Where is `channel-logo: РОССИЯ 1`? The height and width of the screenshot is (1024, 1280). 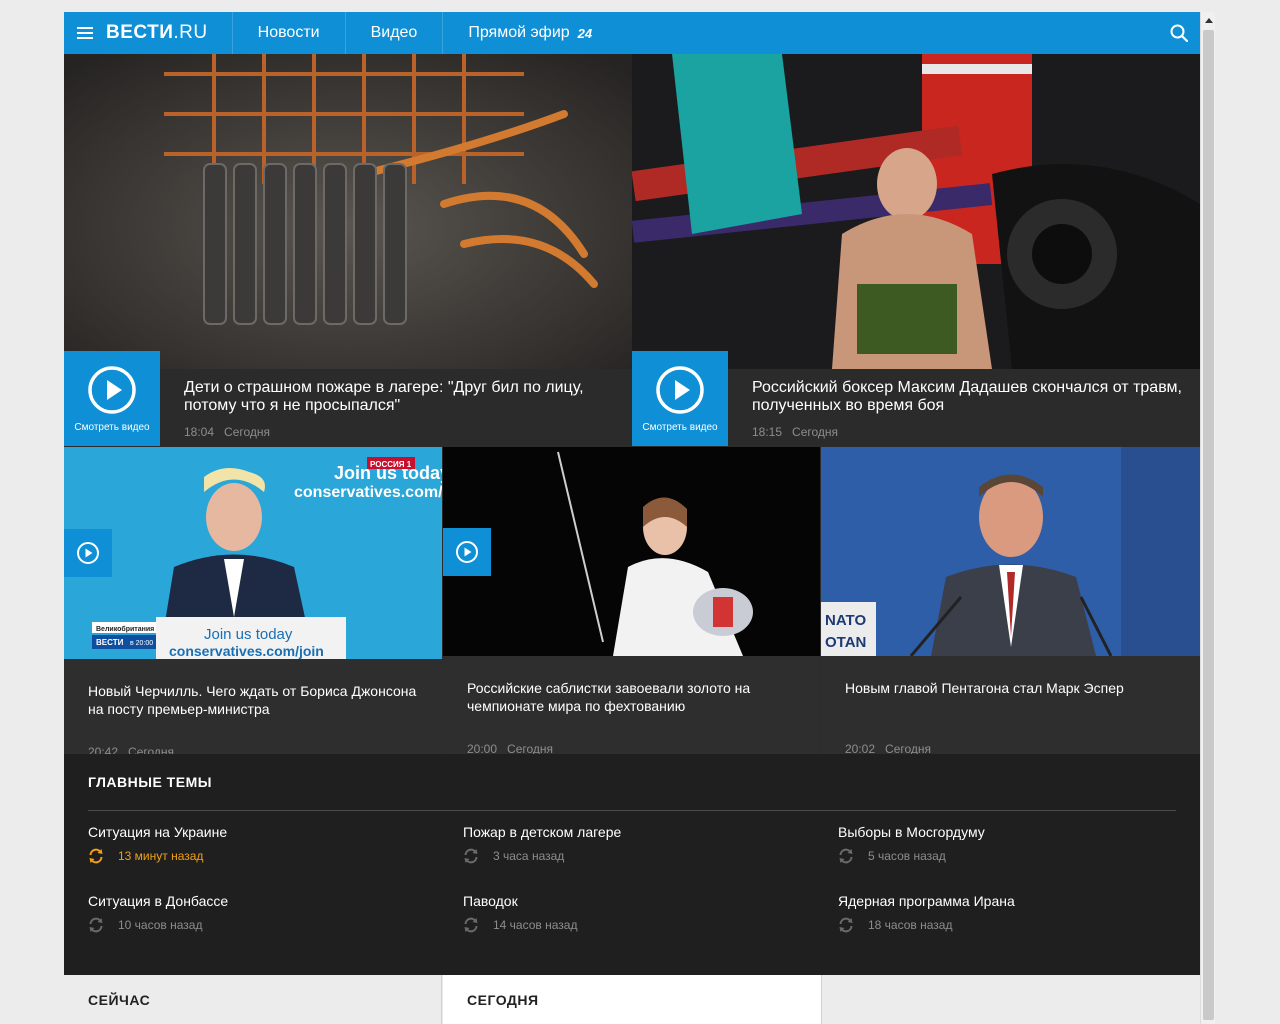 channel-logo: РОССИЯ 1 is located at coordinates (391, 464).